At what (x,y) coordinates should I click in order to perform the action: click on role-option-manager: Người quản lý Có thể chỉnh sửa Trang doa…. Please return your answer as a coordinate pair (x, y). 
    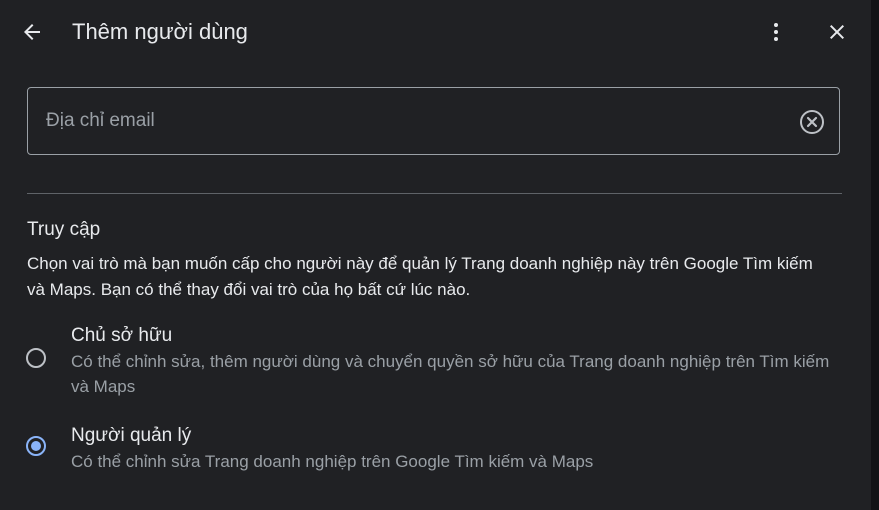
    Looking at the image, I should click on (434, 448).